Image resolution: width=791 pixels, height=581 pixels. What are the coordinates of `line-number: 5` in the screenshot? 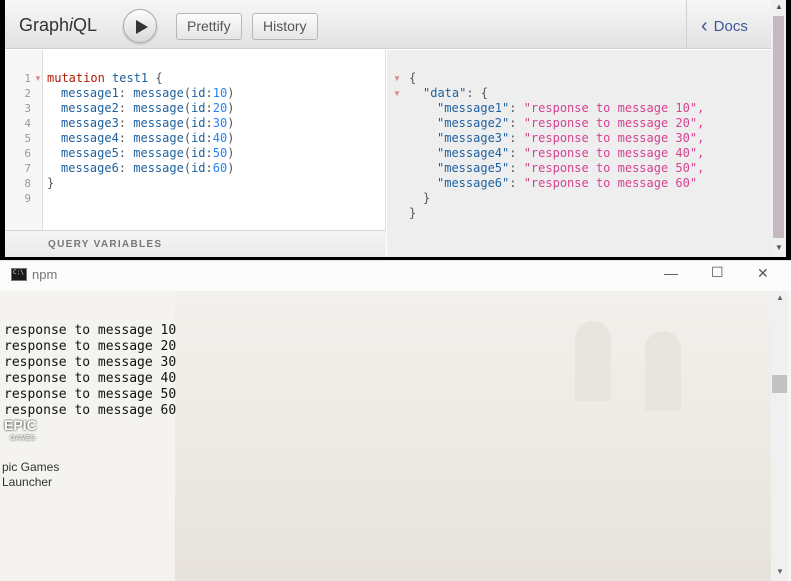 It's located at (27, 138).